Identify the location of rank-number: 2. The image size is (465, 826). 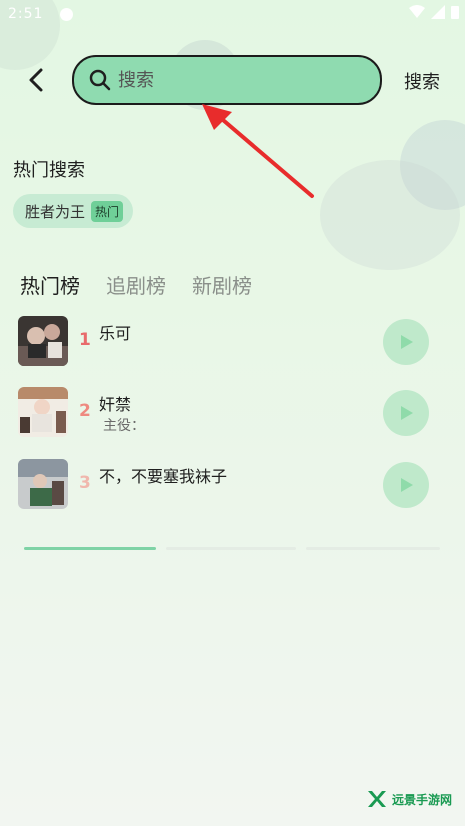
(85, 411).